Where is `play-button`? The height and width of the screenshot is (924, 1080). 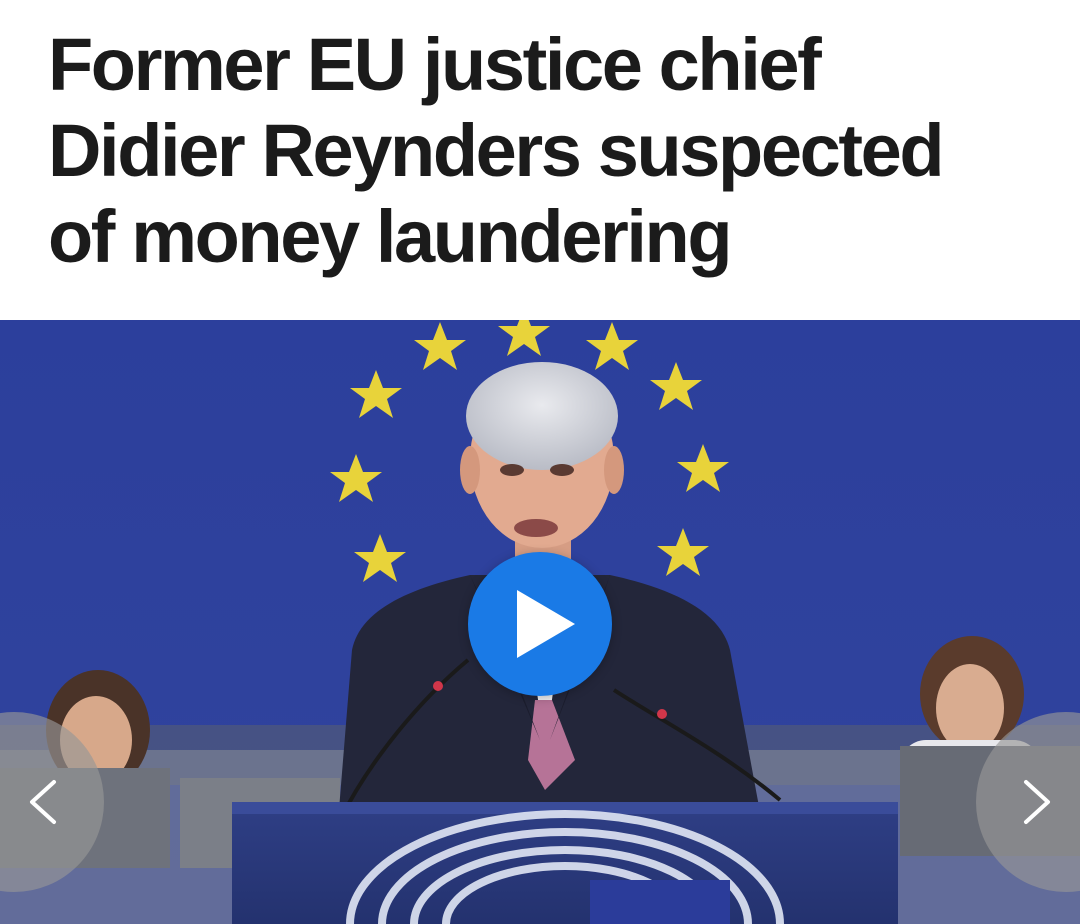
play-button is located at coordinates (540, 624).